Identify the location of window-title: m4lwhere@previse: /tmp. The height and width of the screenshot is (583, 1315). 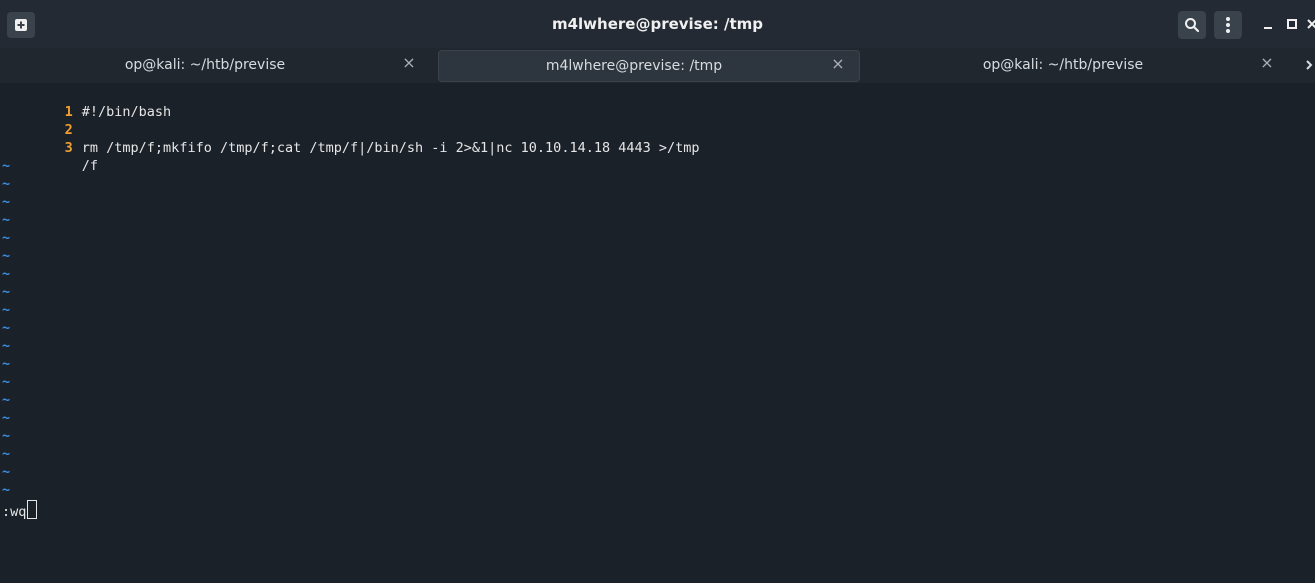
(657, 24).